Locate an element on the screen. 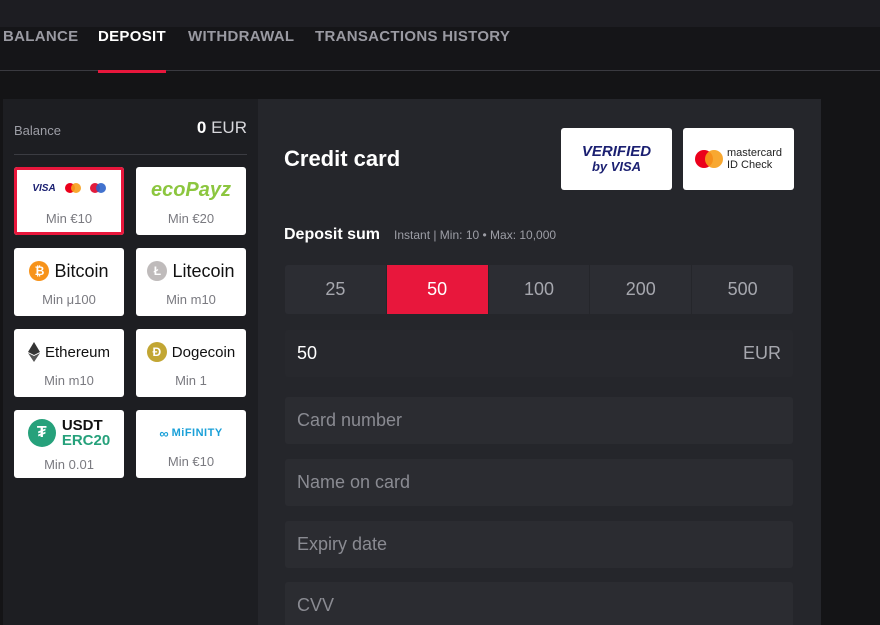 This screenshot has width=880, height=625. method-credit-card: VISA Min €10 is located at coordinates (69, 201).